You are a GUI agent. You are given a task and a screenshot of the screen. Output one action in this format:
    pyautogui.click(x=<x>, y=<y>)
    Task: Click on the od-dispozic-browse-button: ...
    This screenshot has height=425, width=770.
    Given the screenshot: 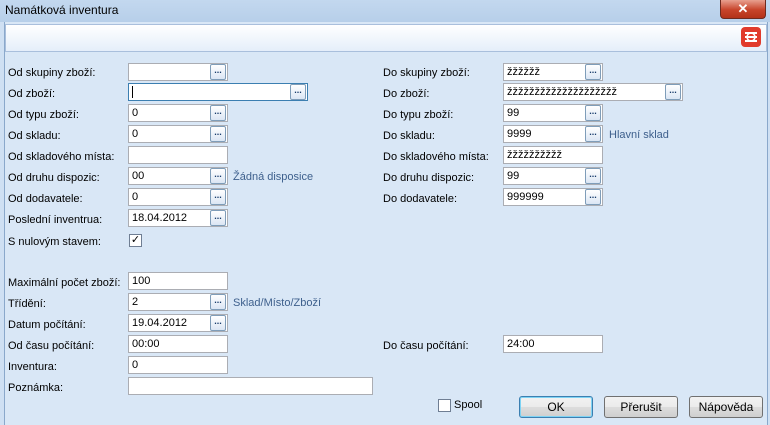 What is the action you would take?
    pyautogui.click(x=218, y=176)
    